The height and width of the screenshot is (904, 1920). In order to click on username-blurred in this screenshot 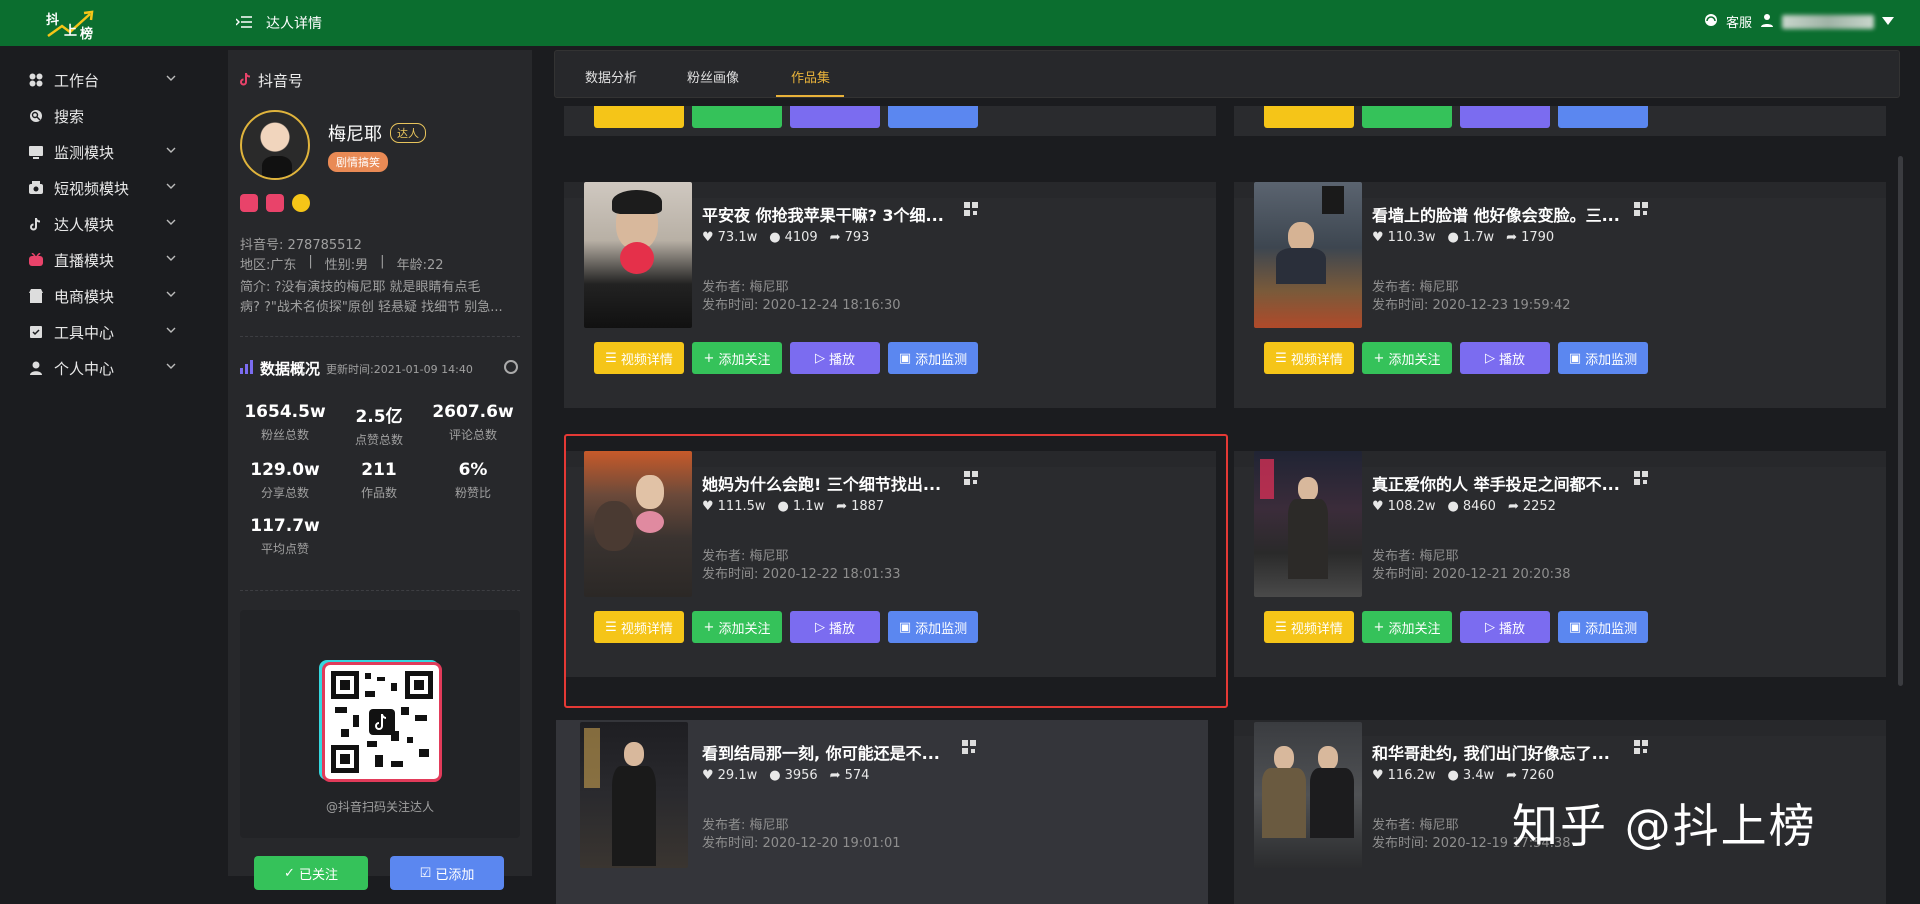, I will do `click(1828, 21)`.